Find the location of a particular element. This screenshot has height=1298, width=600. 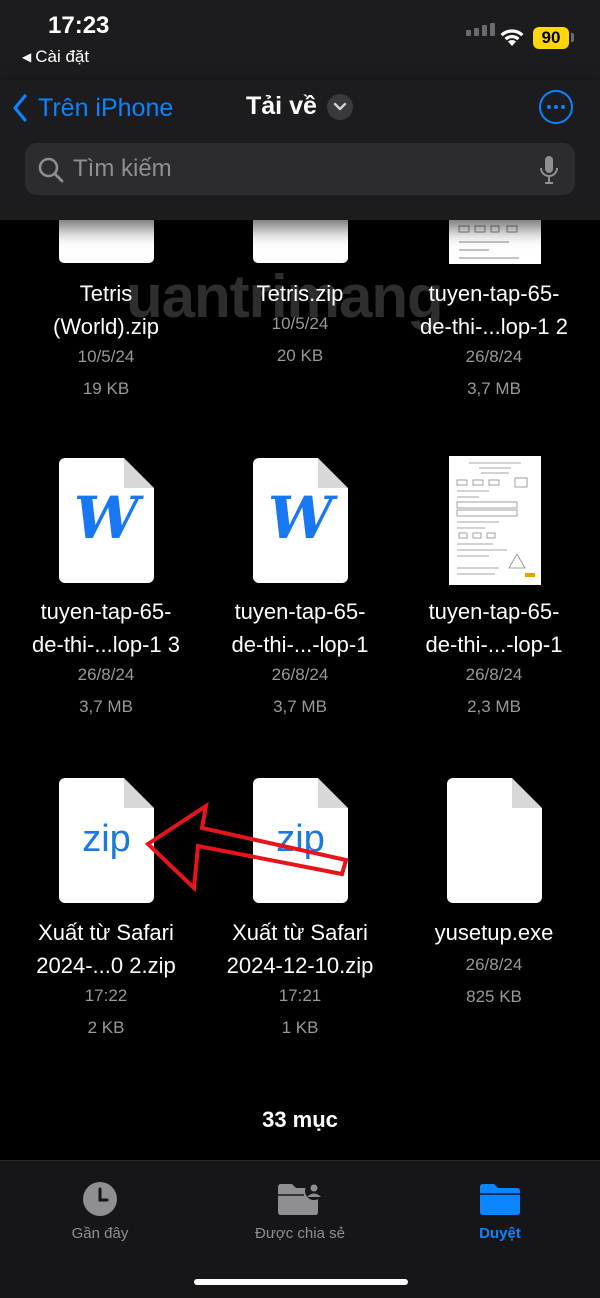

tab-browse: Duyệt is located at coordinates (500, 1211).